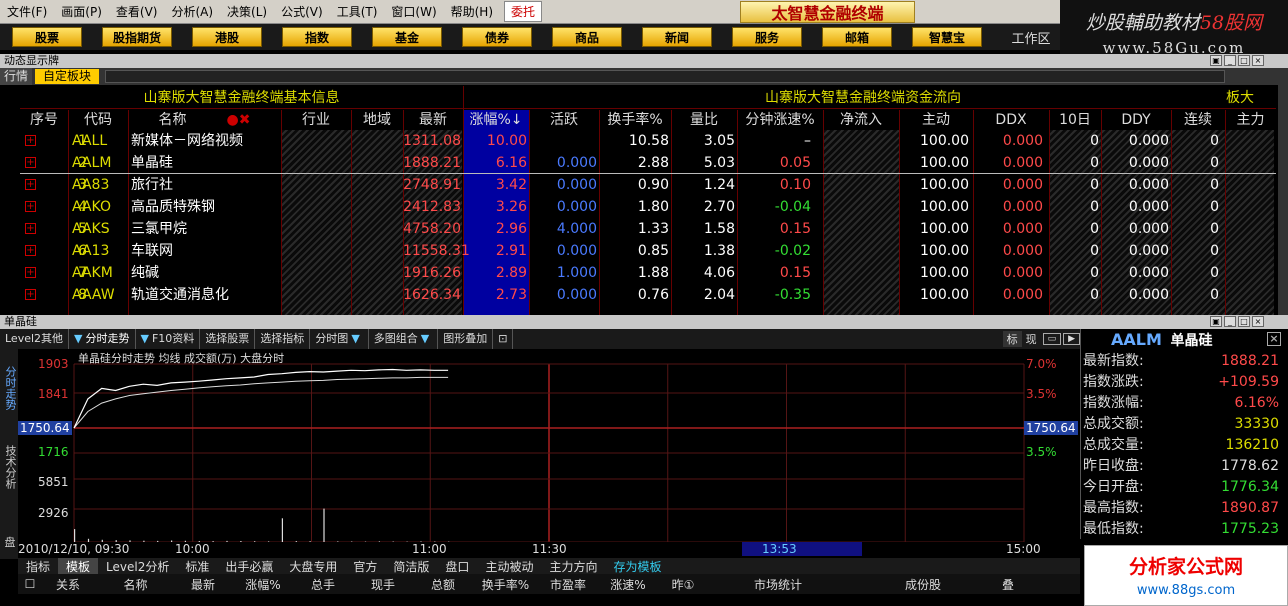 This screenshot has height=606, width=1288. I want to click on col-header-region: 地域, so click(377, 120).